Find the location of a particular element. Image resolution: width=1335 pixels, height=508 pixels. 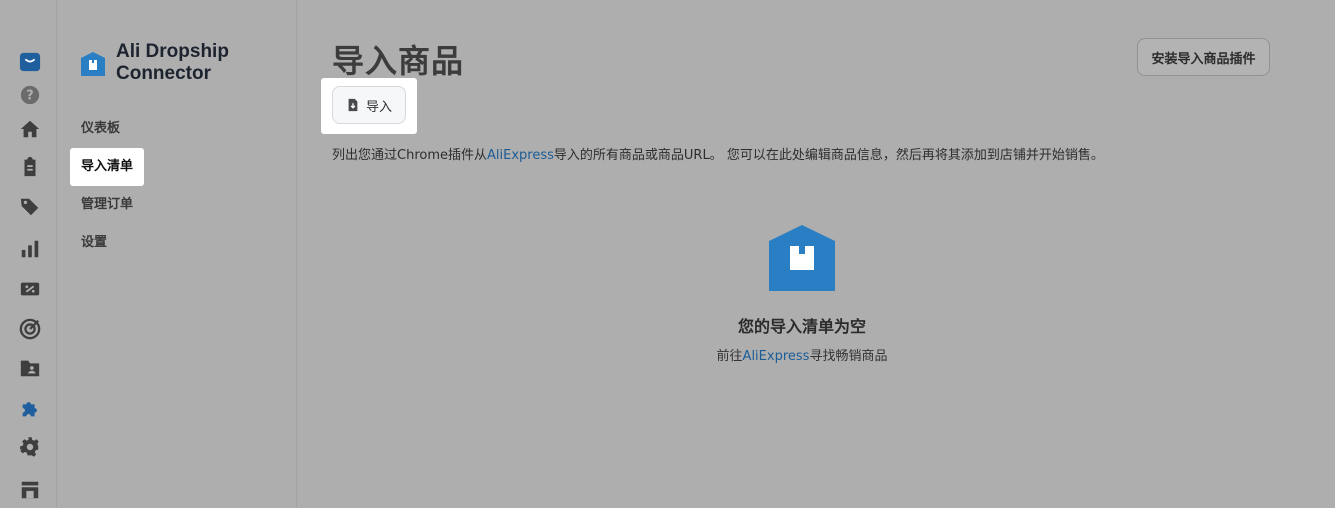

sidebar-item-import-list: 导入清单 is located at coordinates (107, 167).